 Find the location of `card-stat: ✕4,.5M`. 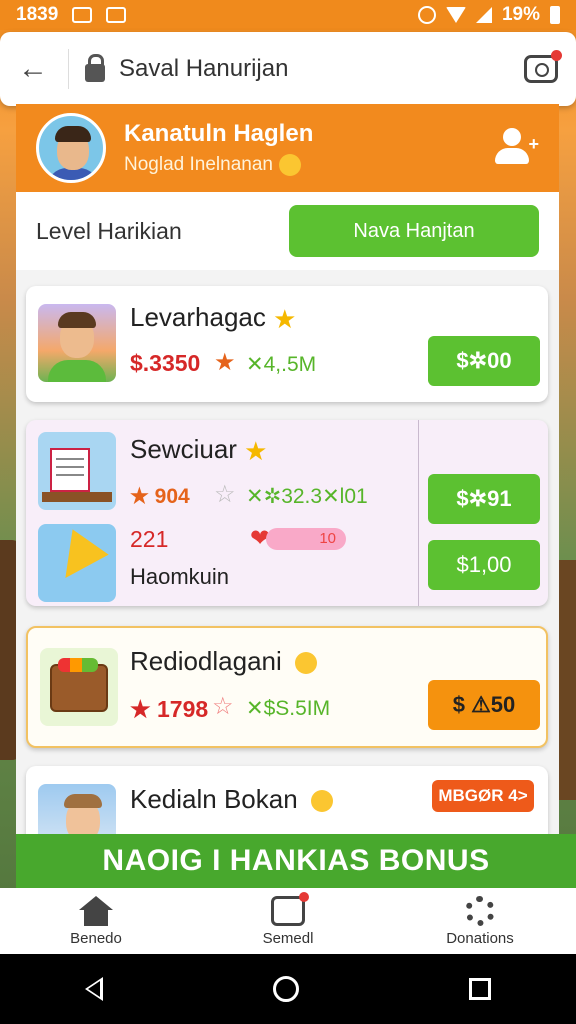

card-stat: ✕4,.5M is located at coordinates (281, 364).